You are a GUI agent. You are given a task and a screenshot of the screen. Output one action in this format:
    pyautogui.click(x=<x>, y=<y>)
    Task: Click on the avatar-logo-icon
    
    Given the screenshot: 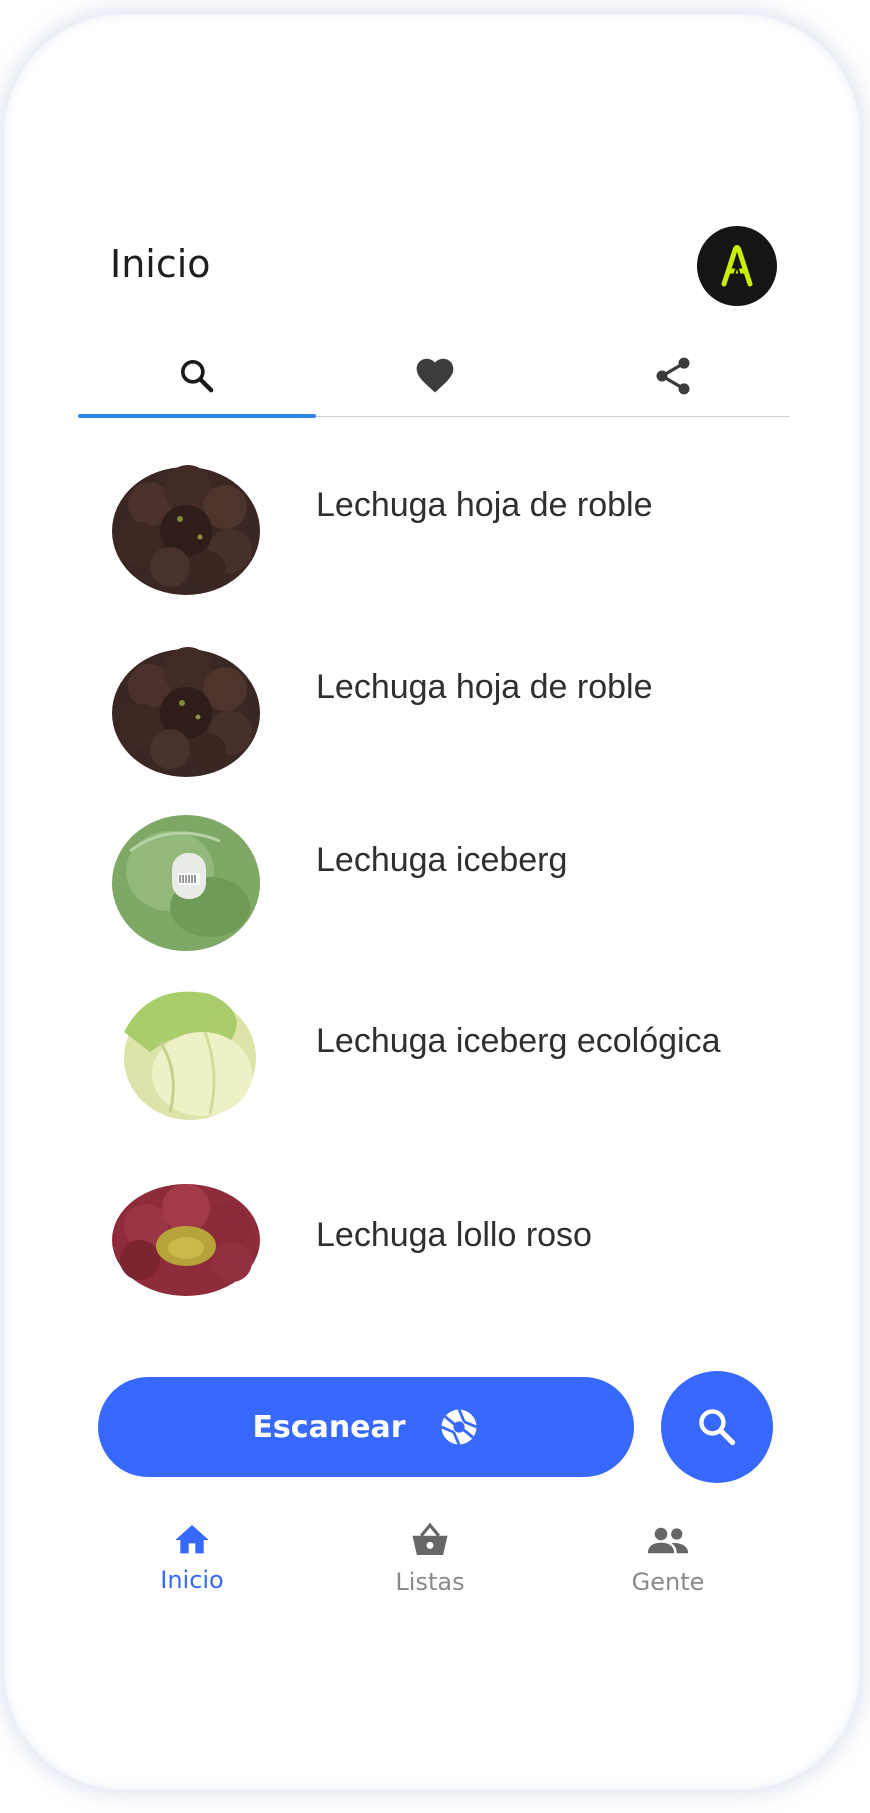 What is the action you would take?
    pyautogui.click(x=737, y=266)
    